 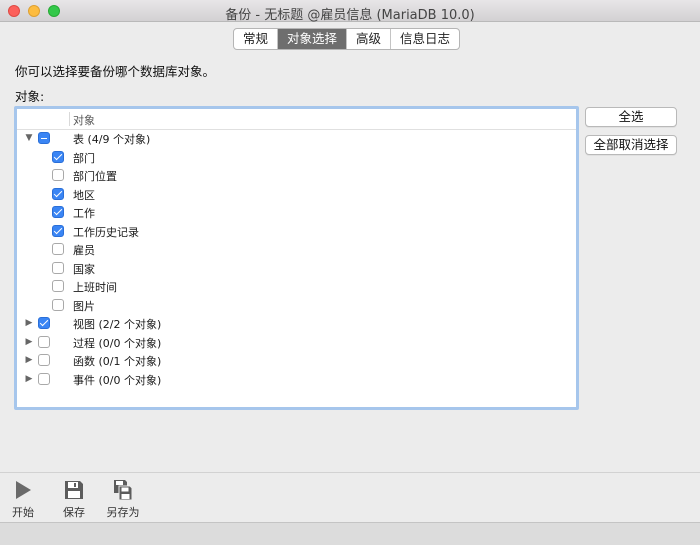 What do you see at coordinates (296, 287) in the screenshot?
I see `tree-item-row: 上班时间` at bounding box center [296, 287].